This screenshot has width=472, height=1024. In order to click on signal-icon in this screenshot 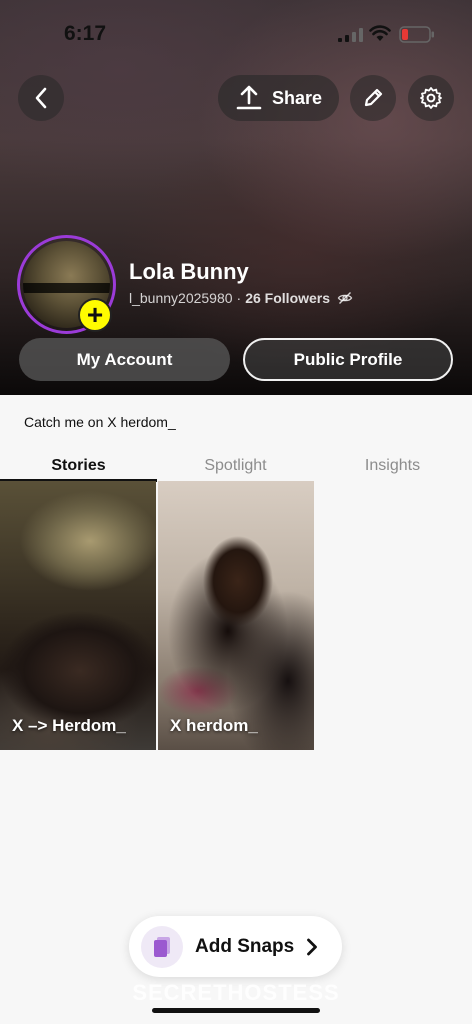, I will do `click(350, 35)`.